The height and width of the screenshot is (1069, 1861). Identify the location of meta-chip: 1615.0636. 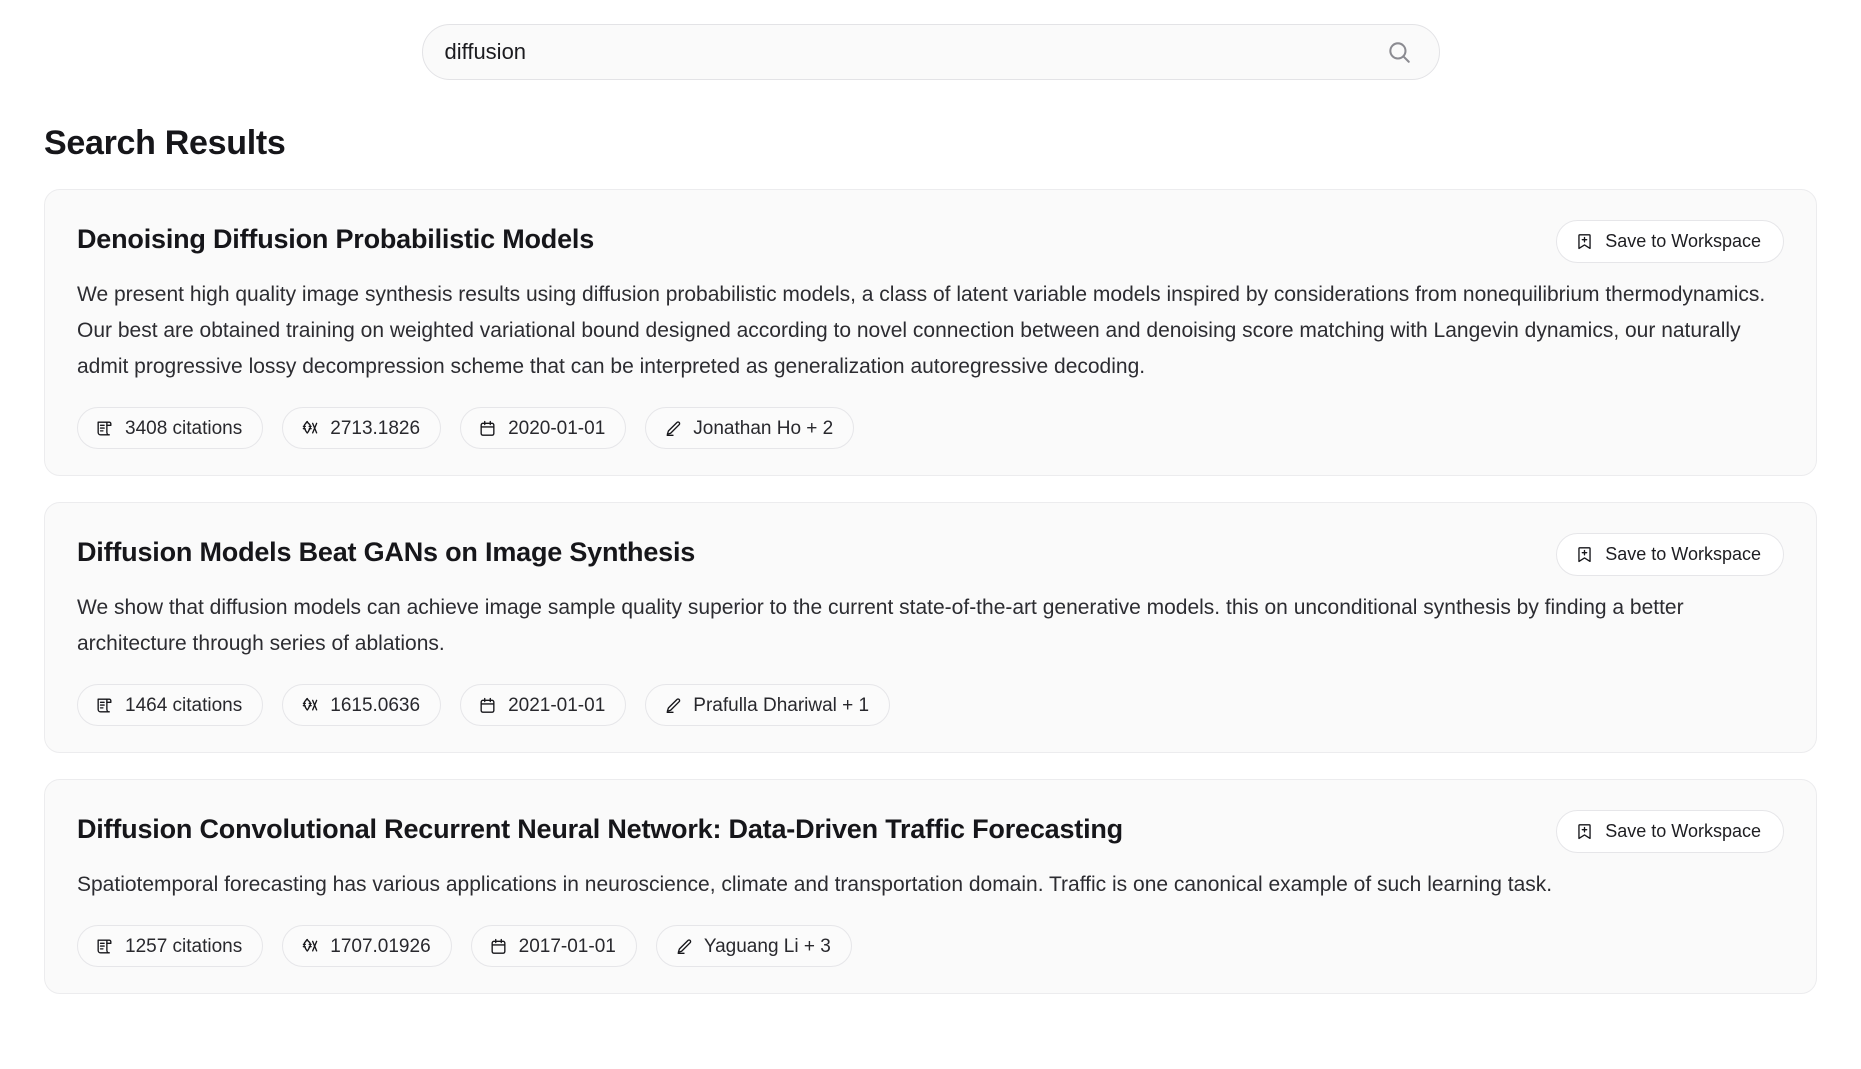
(362, 705).